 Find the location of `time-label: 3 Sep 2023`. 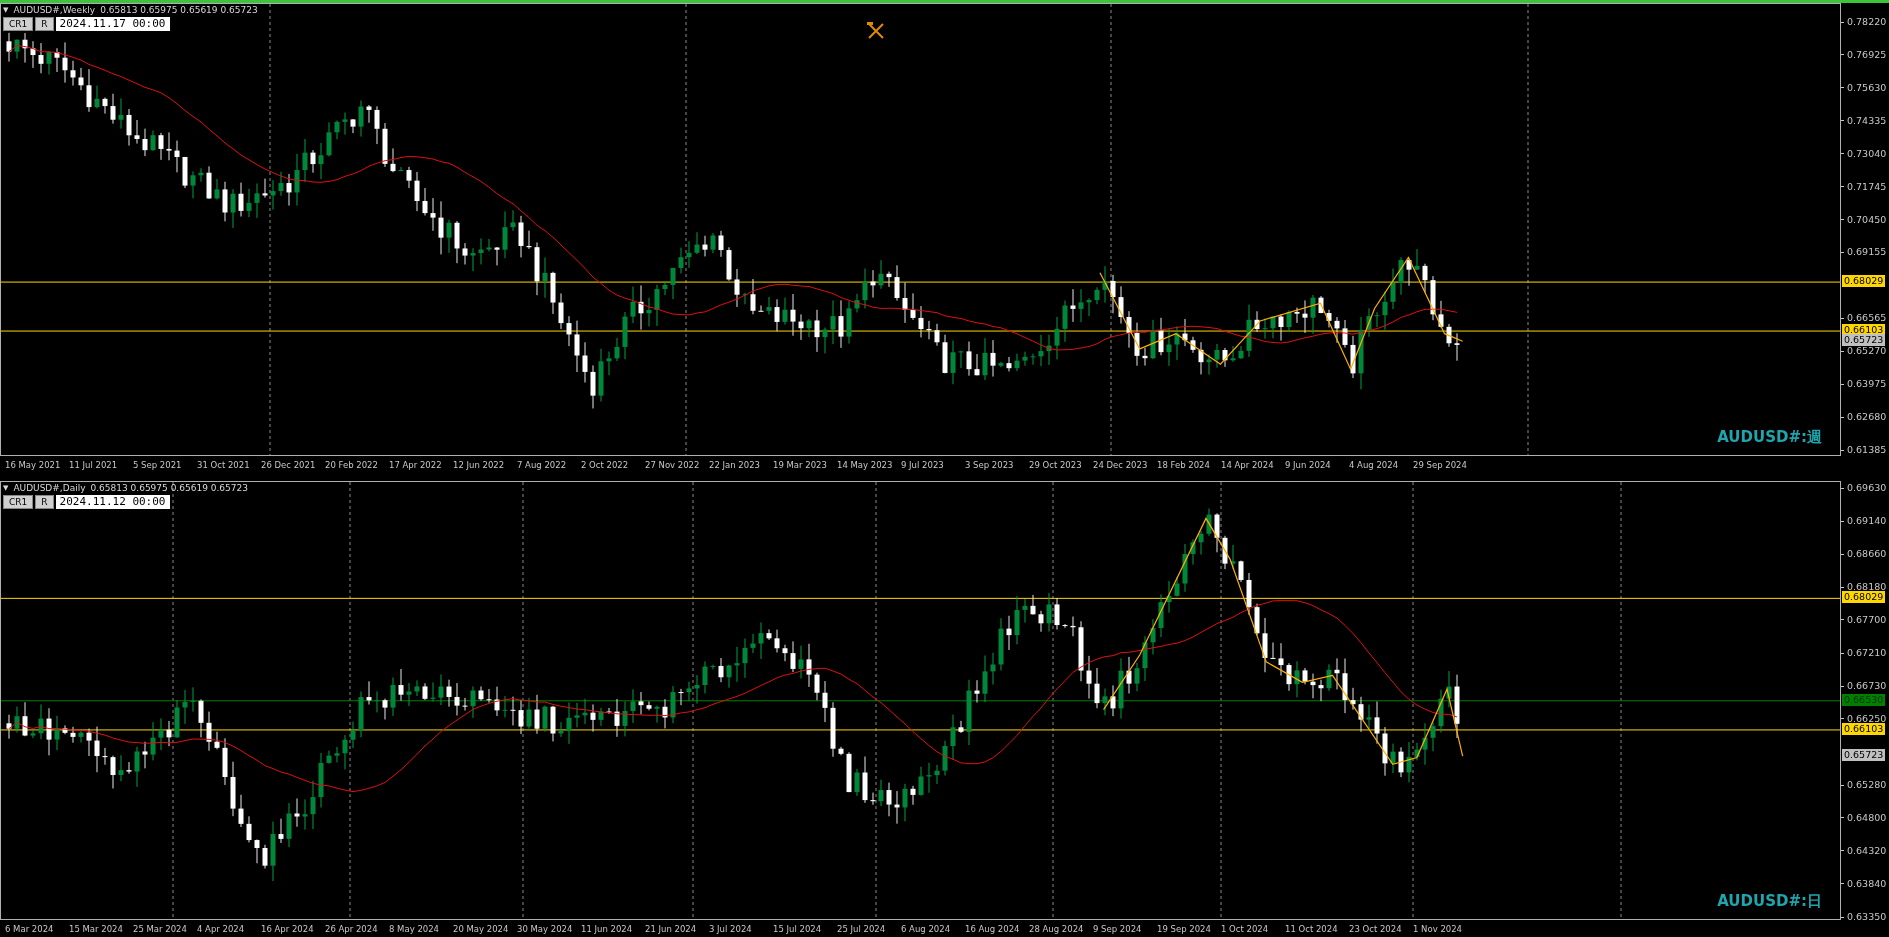

time-label: 3 Sep 2023 is located at coordinates (989, 465).